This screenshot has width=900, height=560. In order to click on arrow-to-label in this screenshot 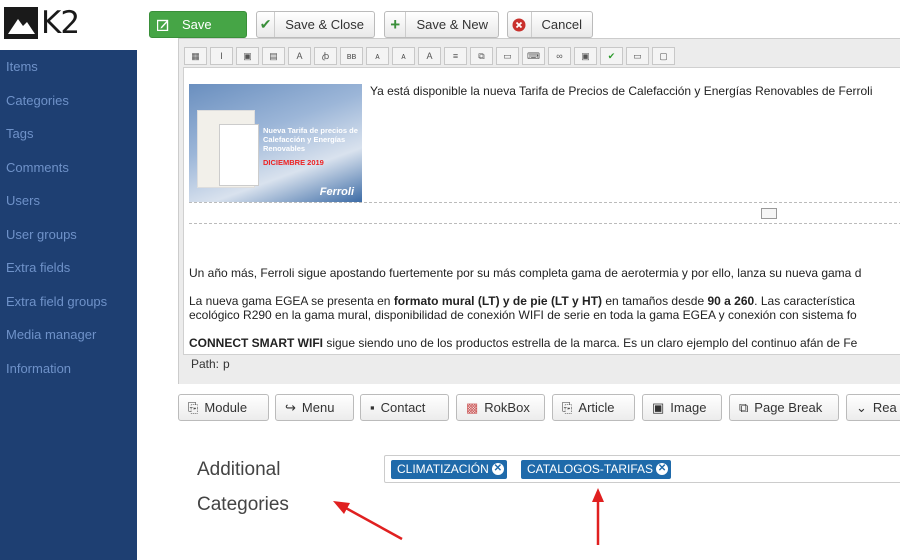, I will do `click(368, 521)`.